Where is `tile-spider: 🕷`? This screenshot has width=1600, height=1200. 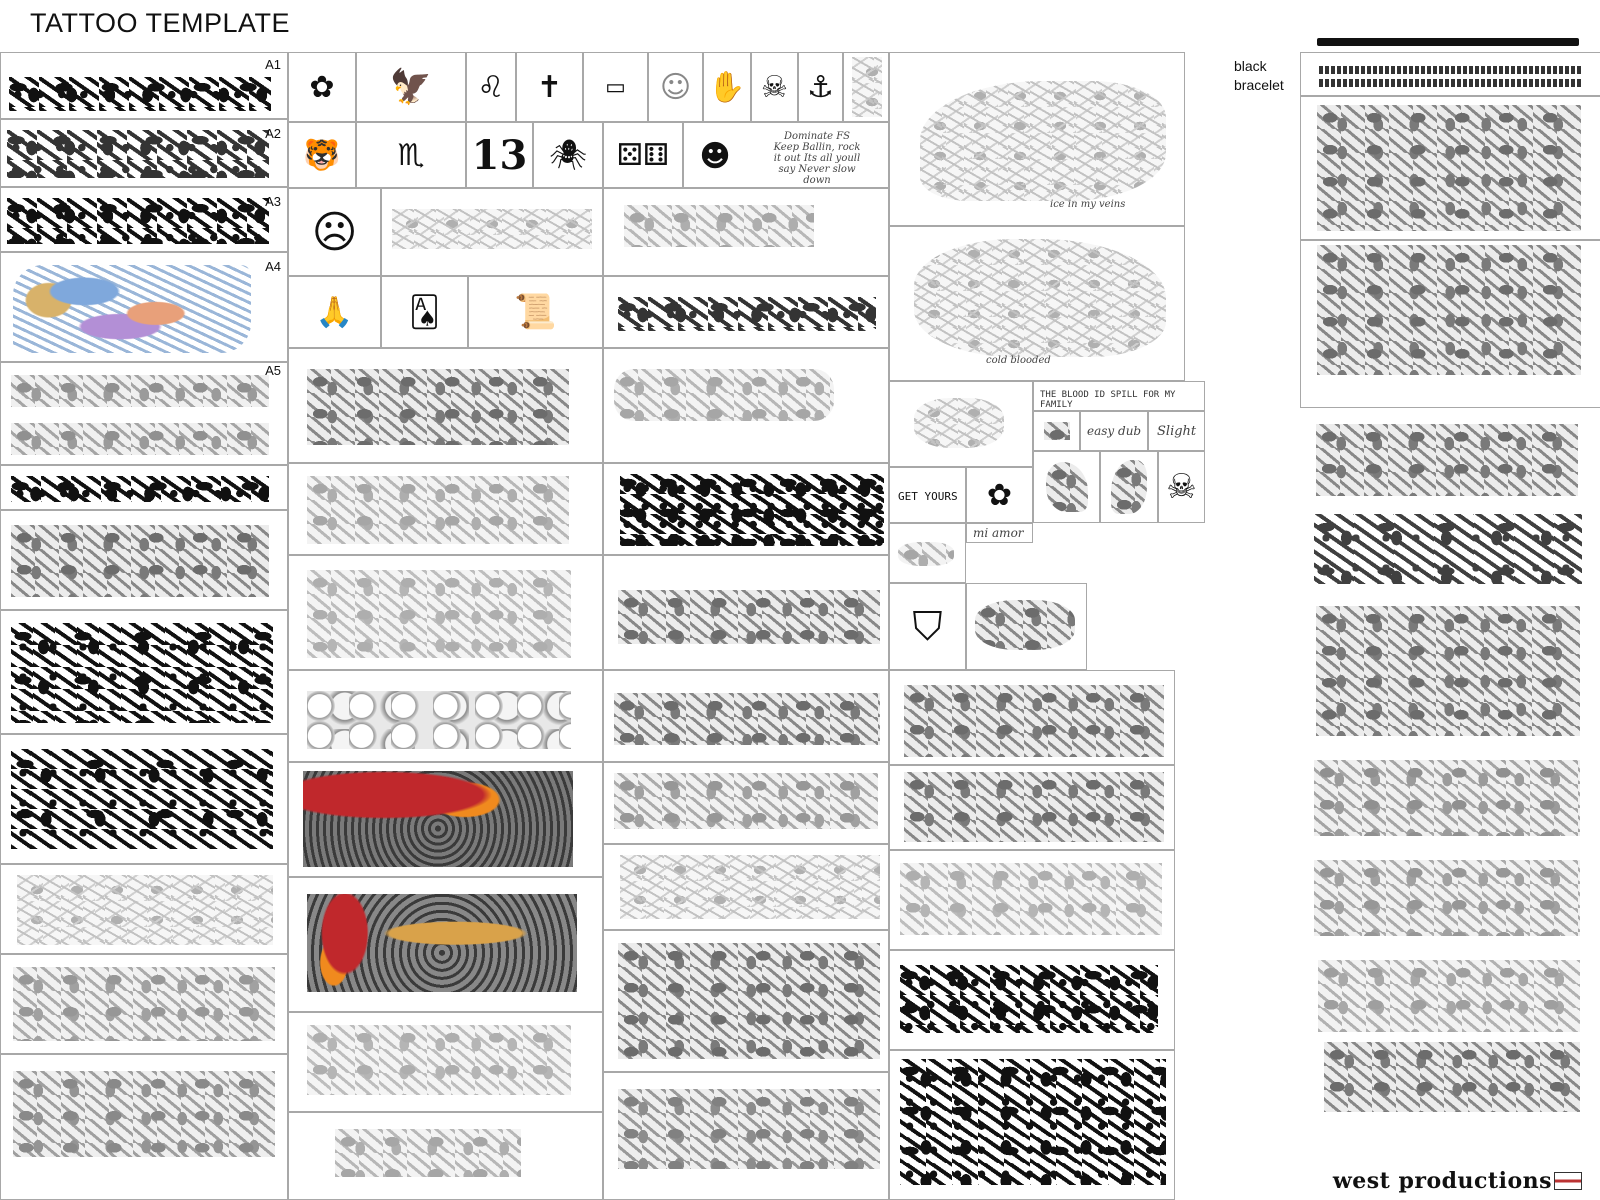 tile-spider: 🕷 is located at coordinates (568, 155).